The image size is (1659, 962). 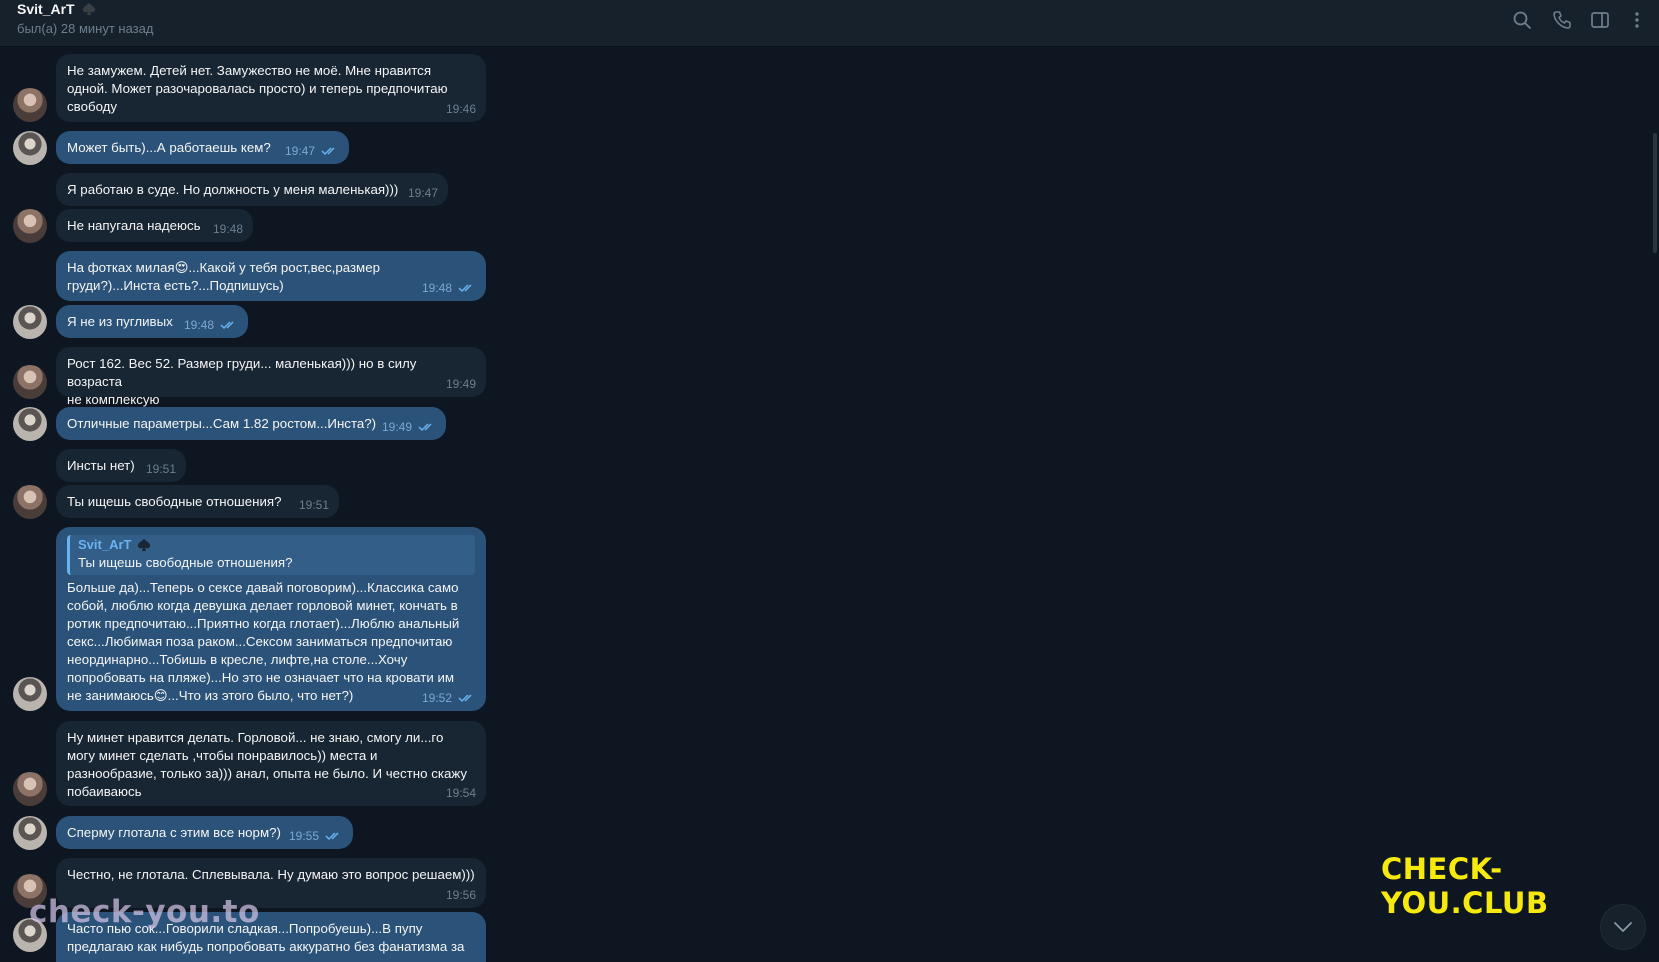 I want to click on scrollbar, so click(x=1655, y=193).